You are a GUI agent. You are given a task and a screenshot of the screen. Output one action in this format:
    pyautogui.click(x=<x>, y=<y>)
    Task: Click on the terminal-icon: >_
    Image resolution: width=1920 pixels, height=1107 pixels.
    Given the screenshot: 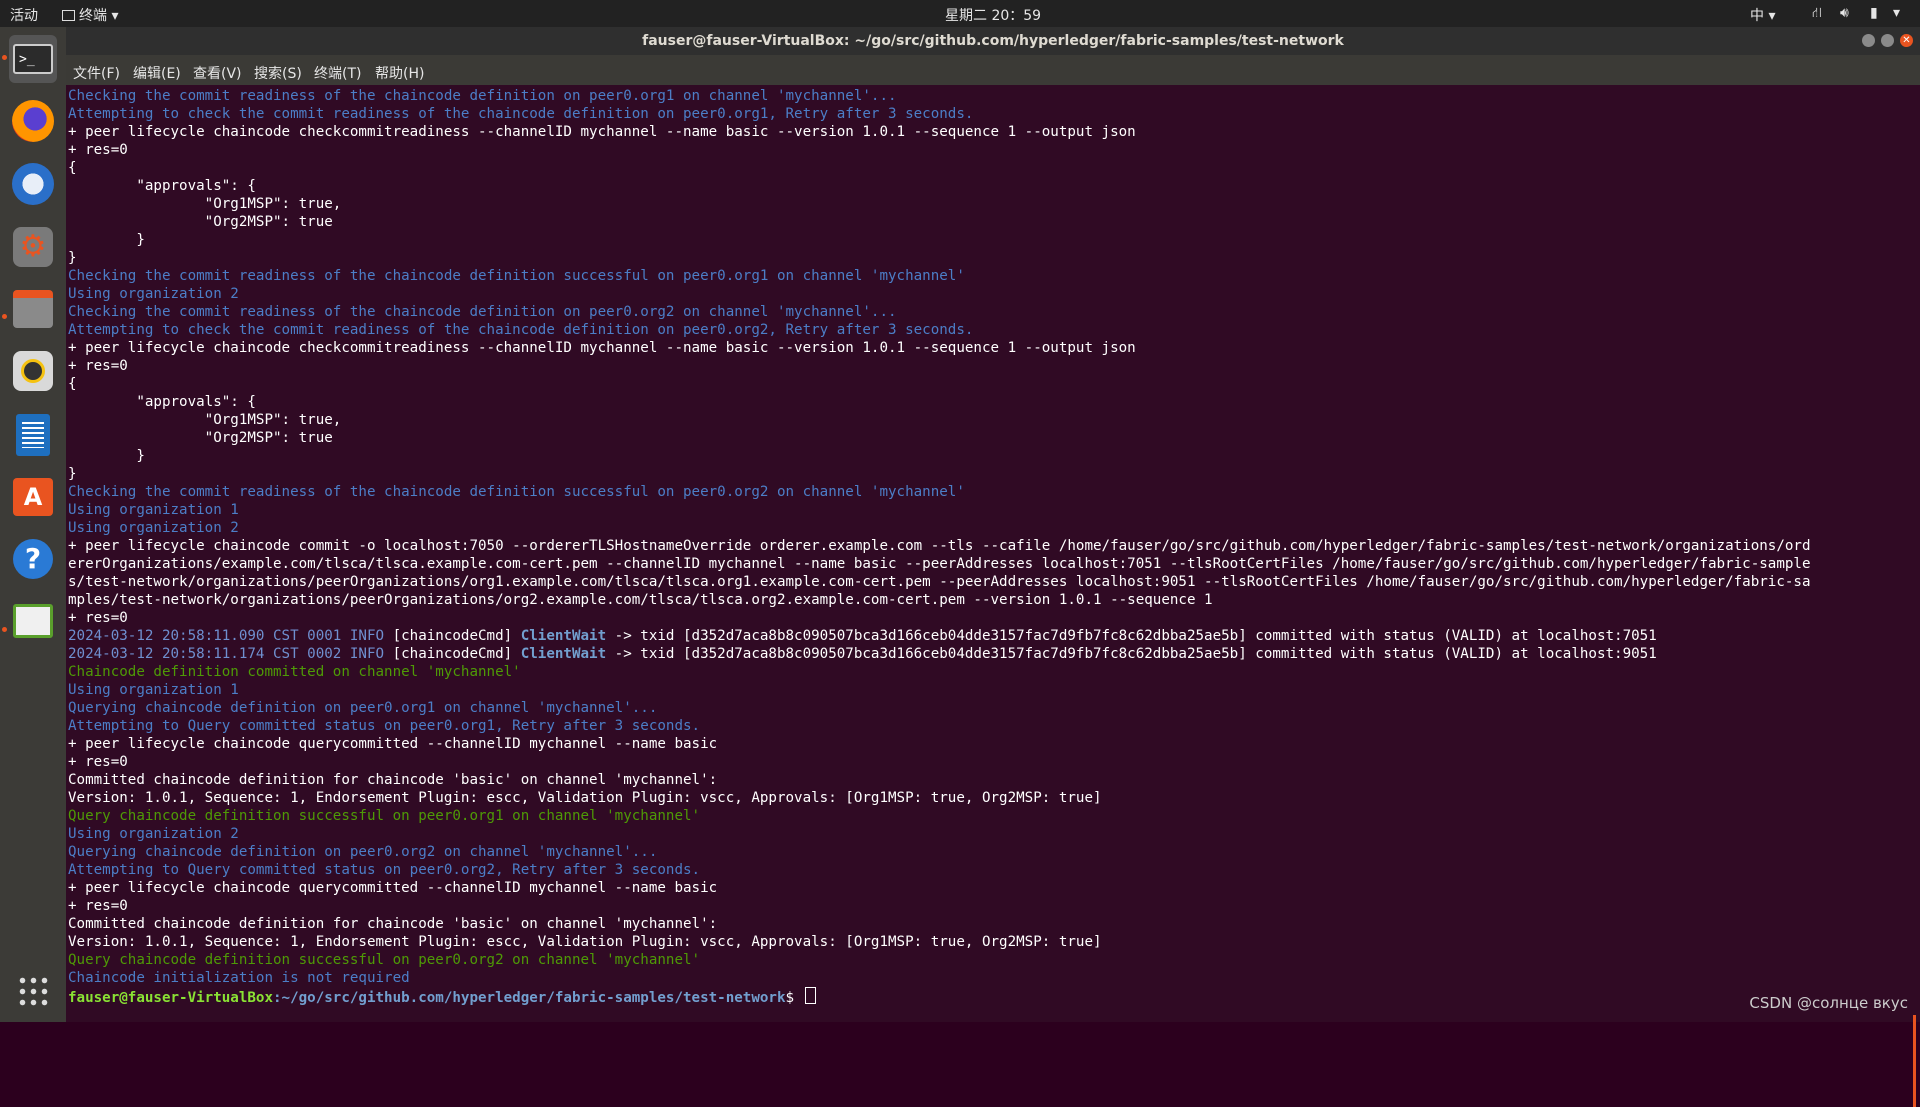 What is the action you would take?
    pyautogui.click(x=33, y=59)
    